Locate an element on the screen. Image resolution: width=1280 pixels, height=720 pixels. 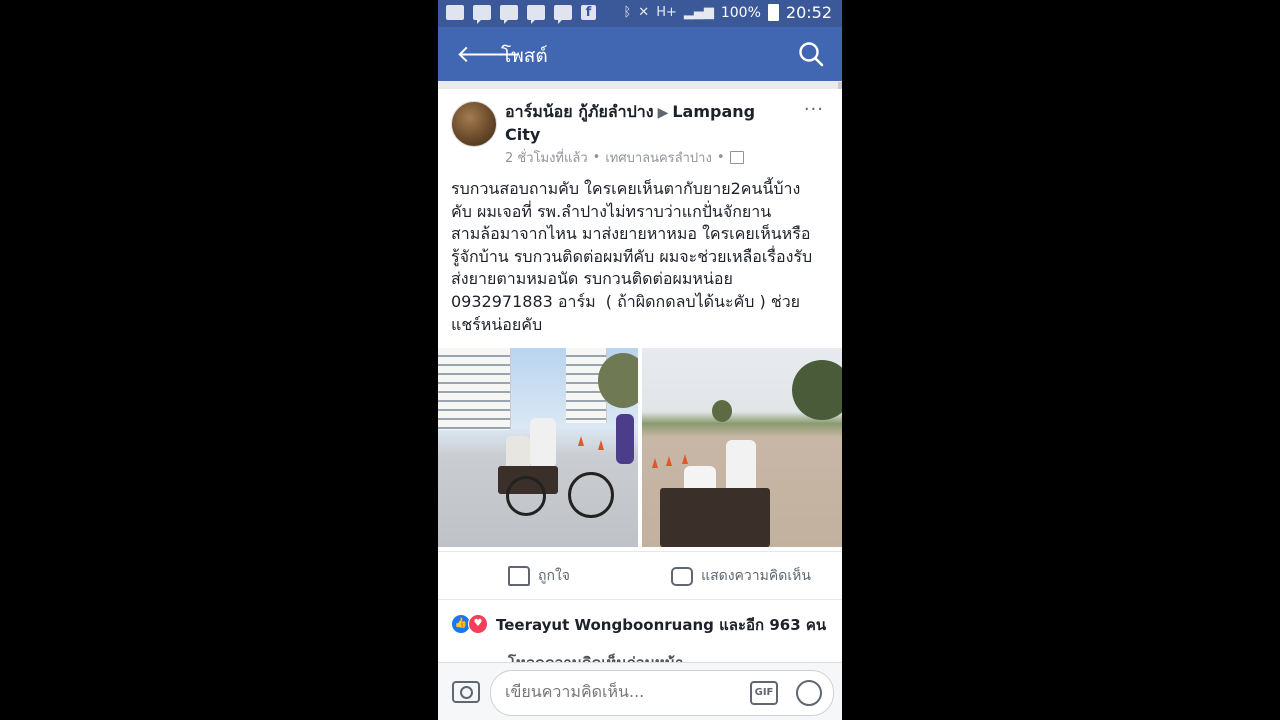
smiley-icon is located at coordinates (809, 693).